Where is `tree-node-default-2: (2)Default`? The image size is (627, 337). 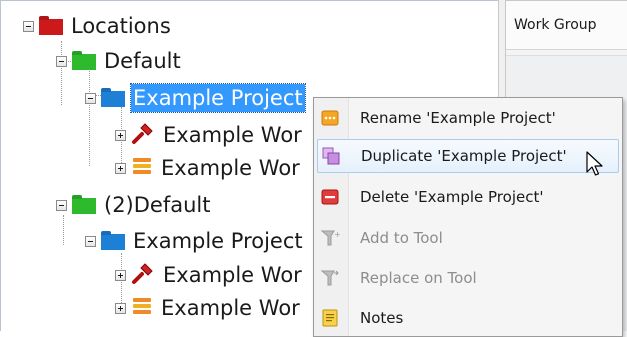
tree-node-default-2: (2)Default is located at coordinates (134, 205).